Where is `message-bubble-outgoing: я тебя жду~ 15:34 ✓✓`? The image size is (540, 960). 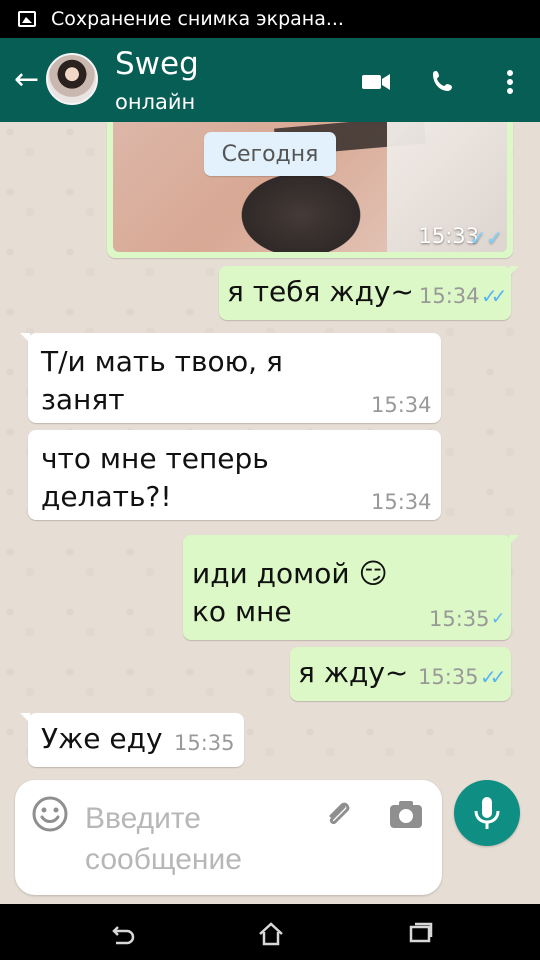
message-bubble-outgoing: я тебя жду~ 15:34 ✓✓ is located at coordinates (369, 293).